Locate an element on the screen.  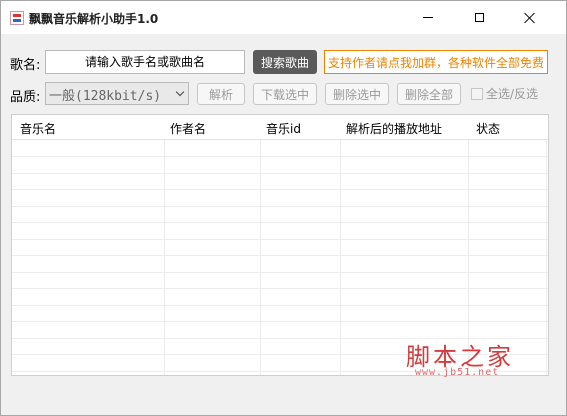
window-title: 飘飘音乐解析小助手1.0 is located at coordinates (94, 19).